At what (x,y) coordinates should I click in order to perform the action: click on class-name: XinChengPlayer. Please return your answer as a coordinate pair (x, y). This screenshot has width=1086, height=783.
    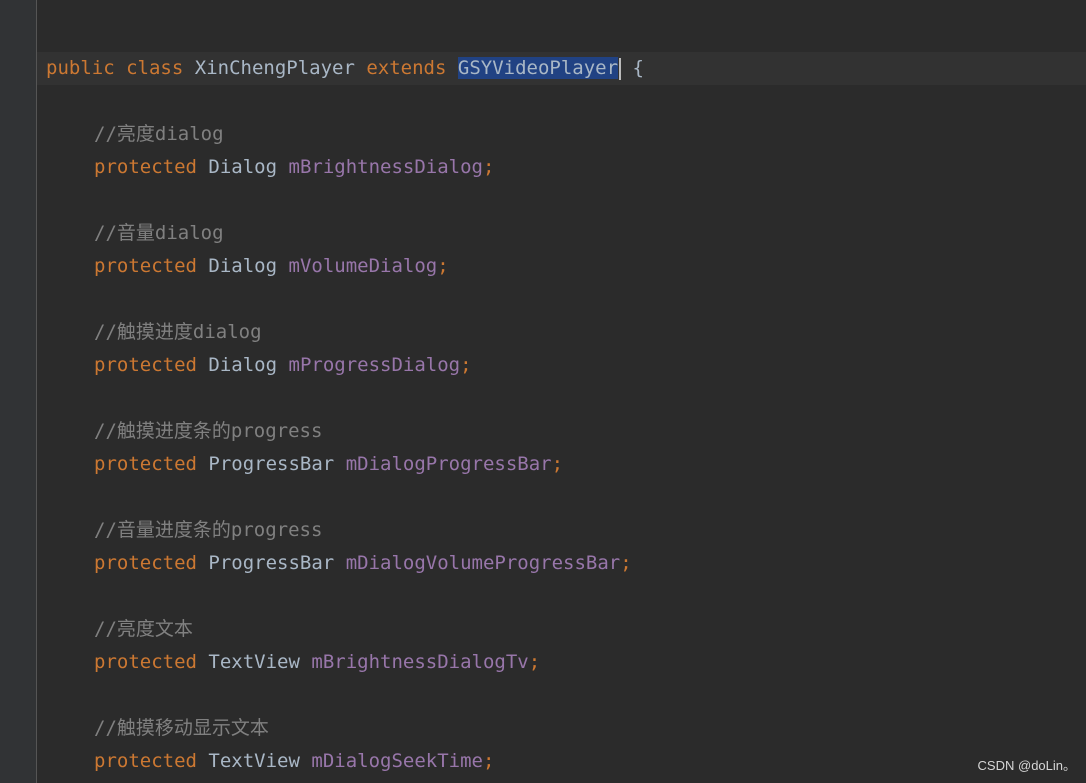
    Looking at the image, I should click on (275, 68).